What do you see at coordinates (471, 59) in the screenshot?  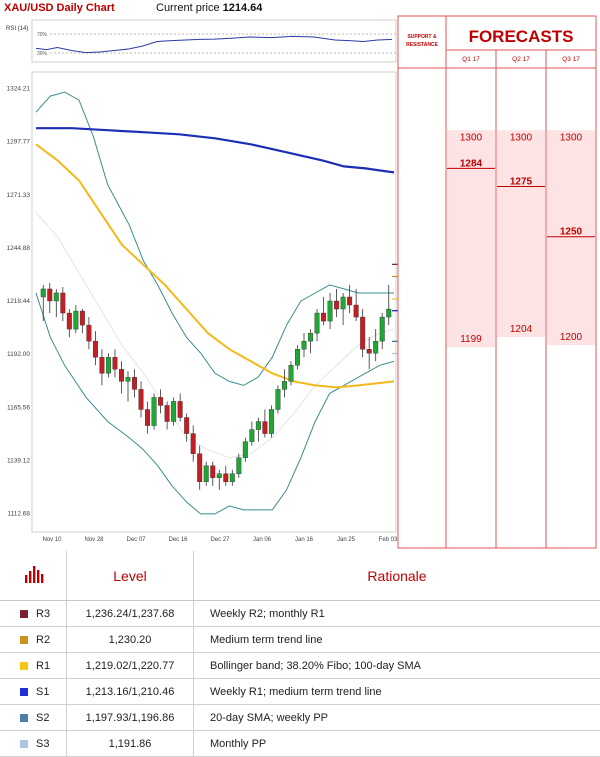 I see `forecast-quarter-label: Q1 17` at bounding box center [471, 59].